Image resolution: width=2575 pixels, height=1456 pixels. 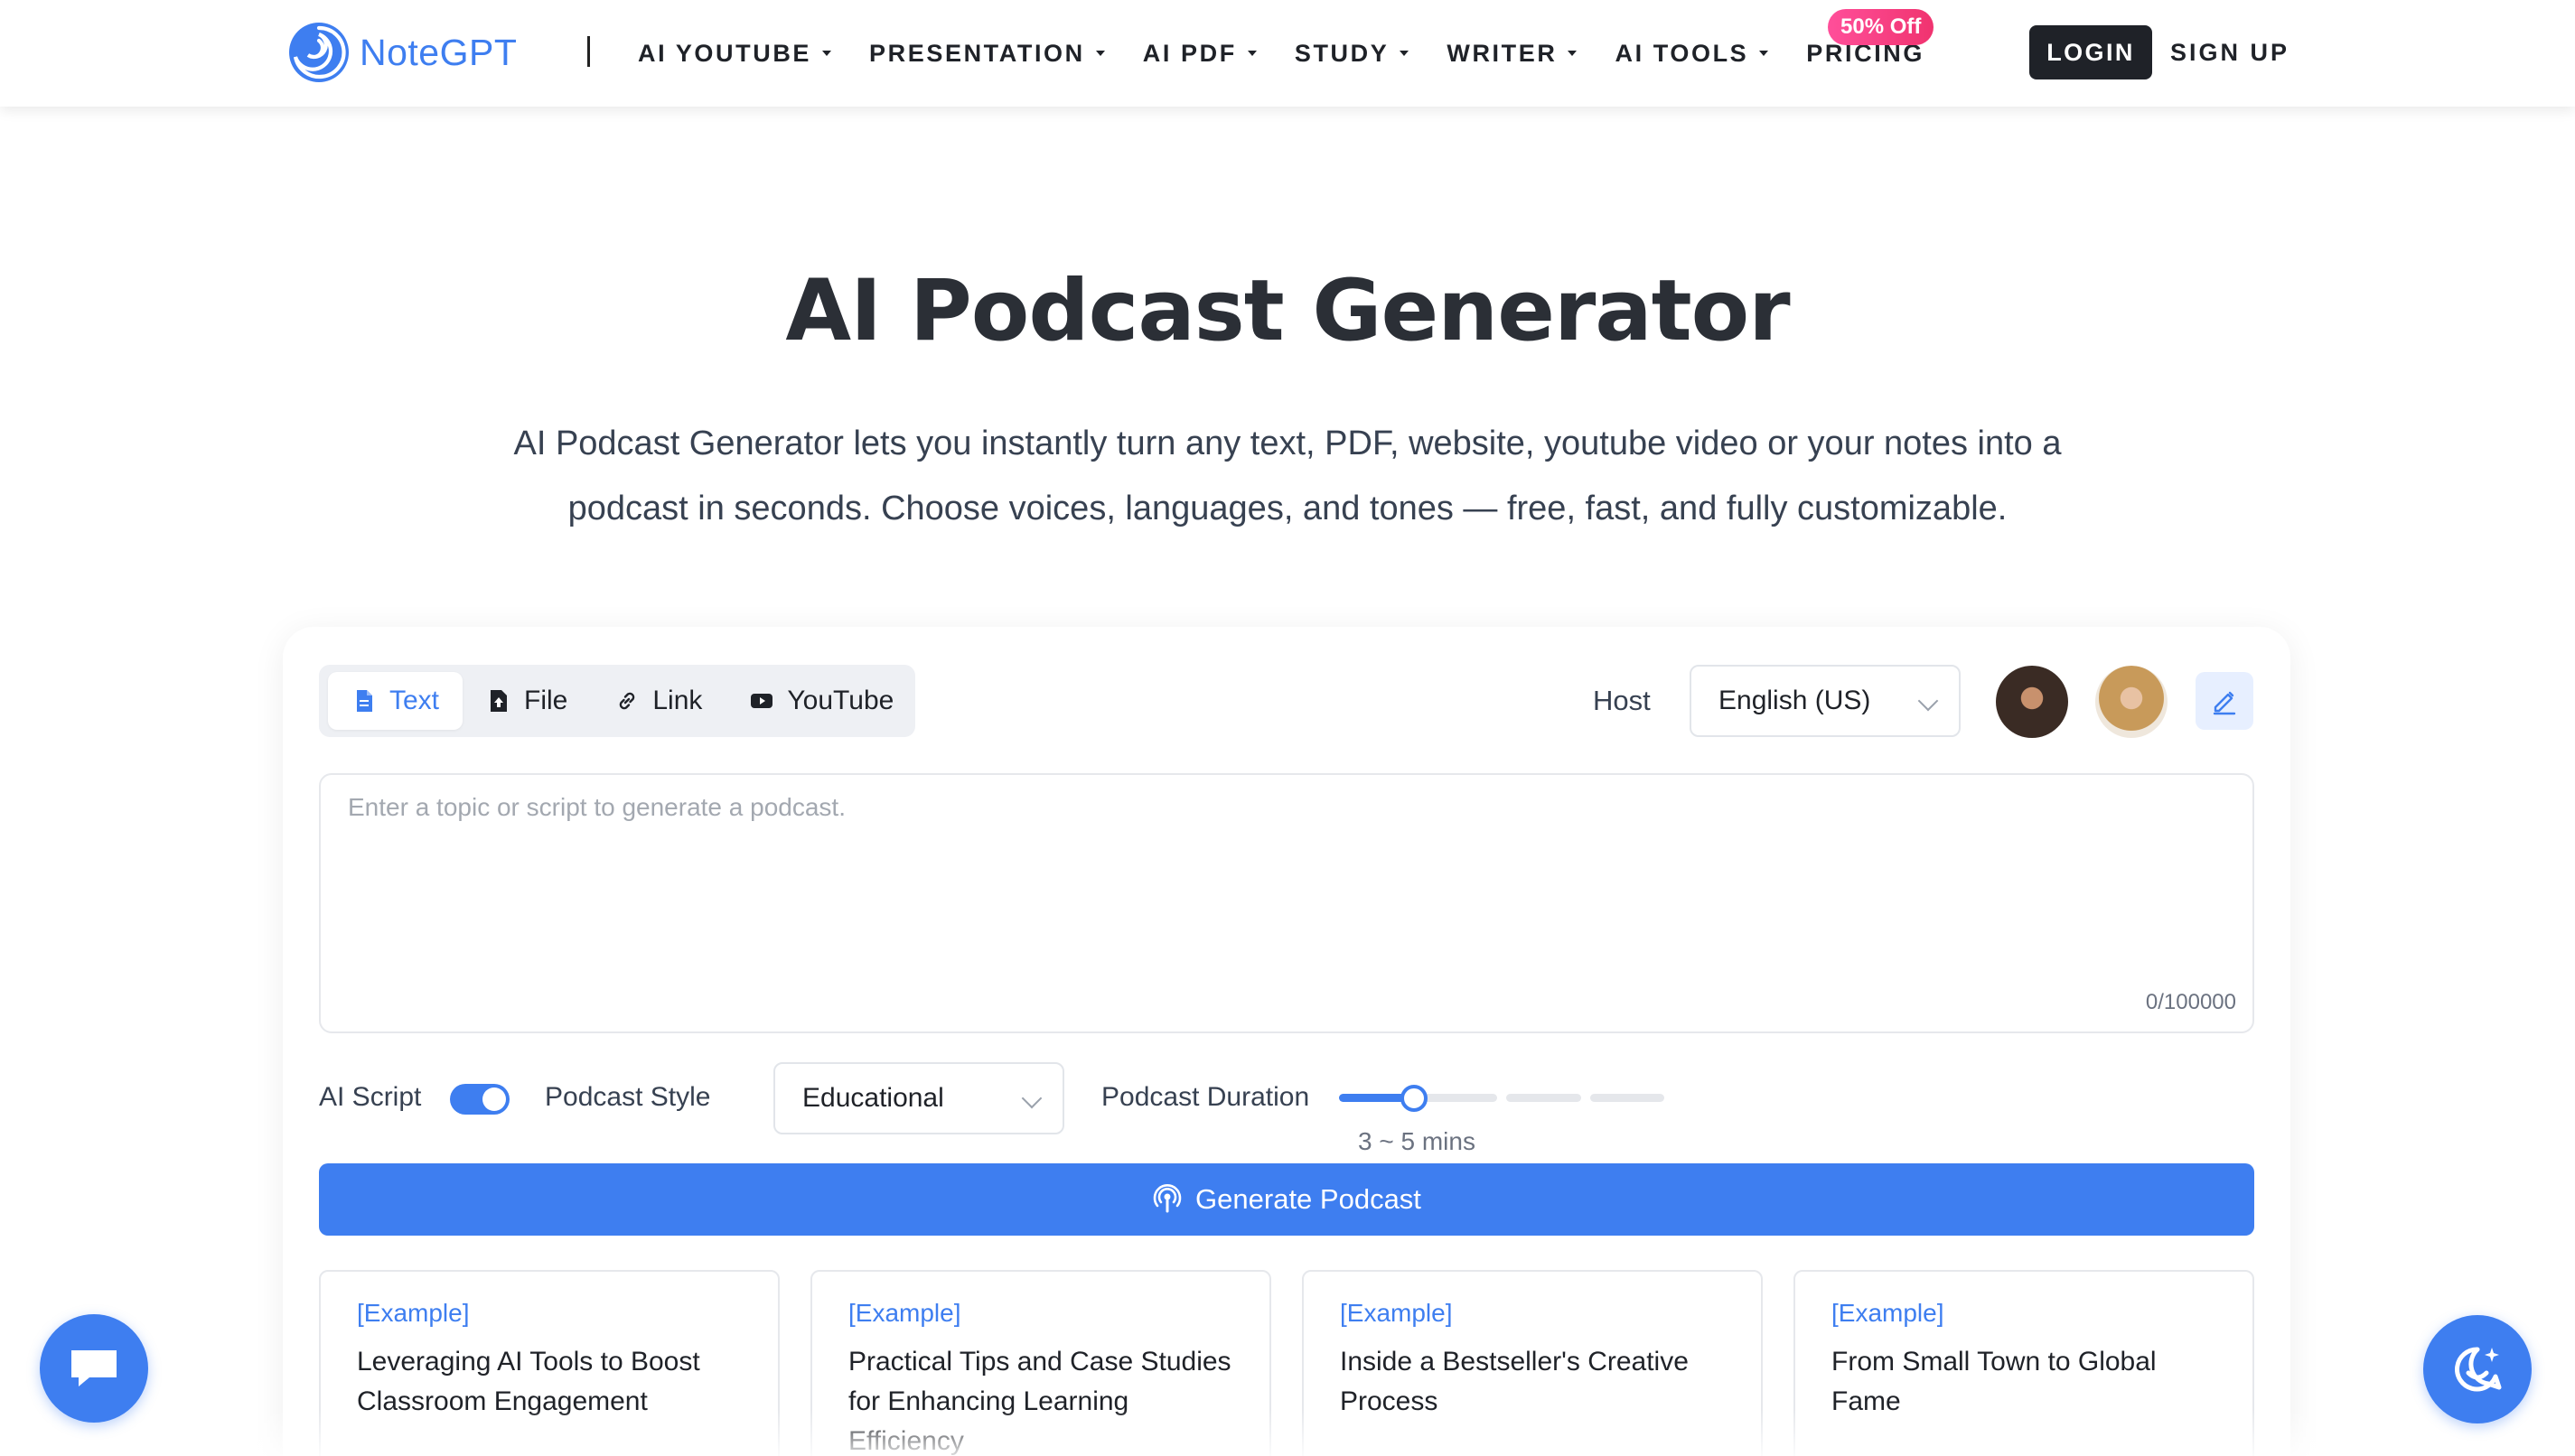 I want to click on nav-item-presentation: PRESENTATION, so click(x=987, y=54).